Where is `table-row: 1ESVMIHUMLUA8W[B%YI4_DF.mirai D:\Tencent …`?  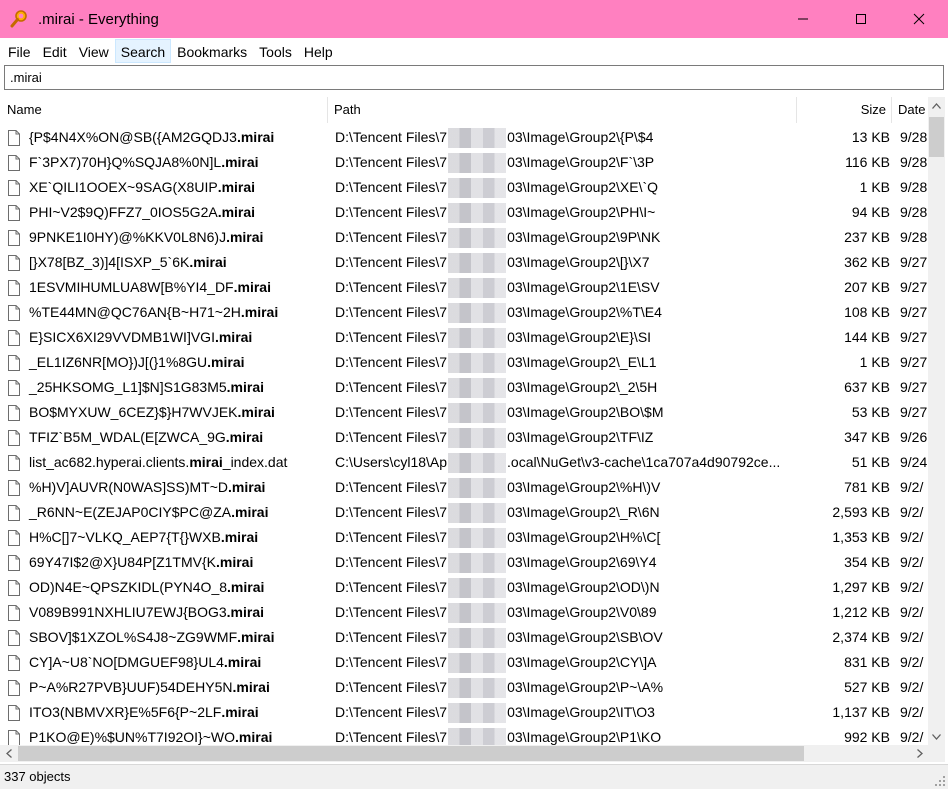 table-row: 1ESVMIHUMLUA8W[B%YI4_DF.mirai D:\Tencent … is located at coordinates (464, 287).